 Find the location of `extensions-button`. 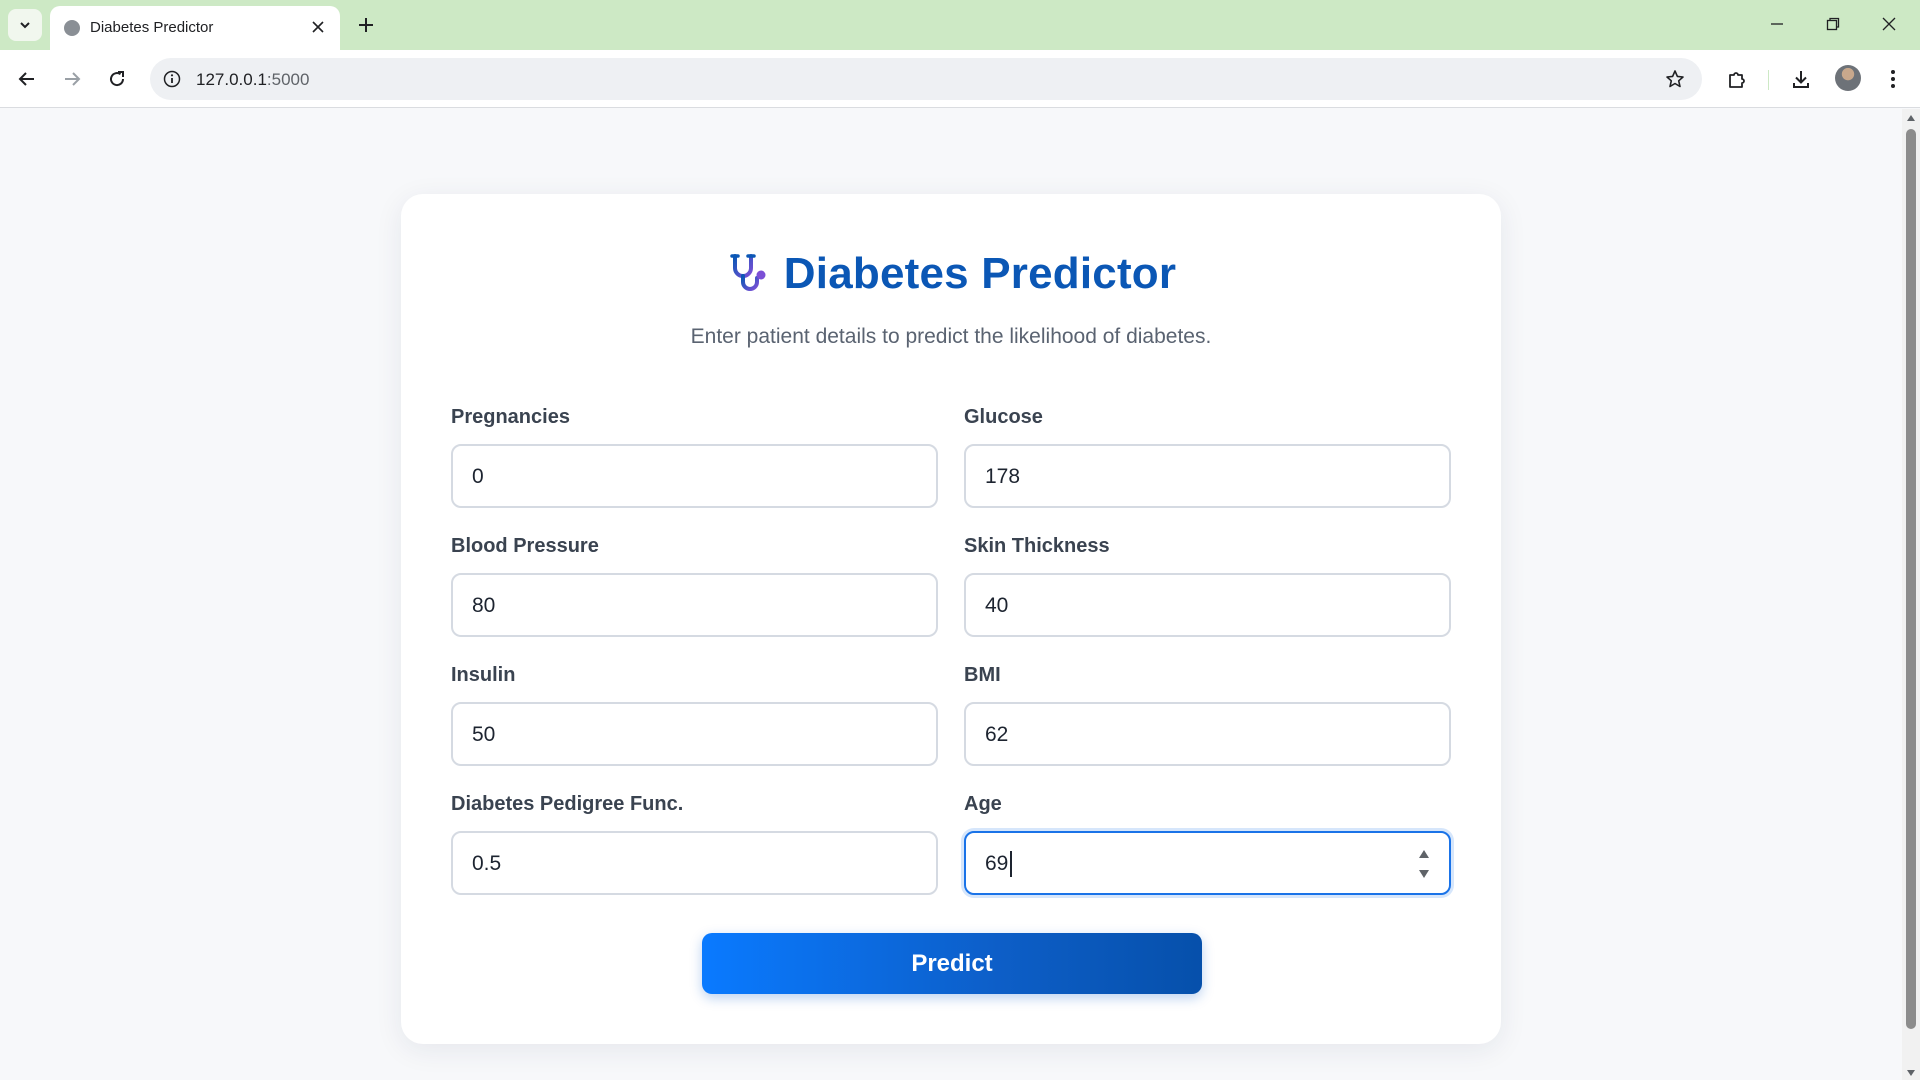

extensions-button is located at coordinates (1737, 79).